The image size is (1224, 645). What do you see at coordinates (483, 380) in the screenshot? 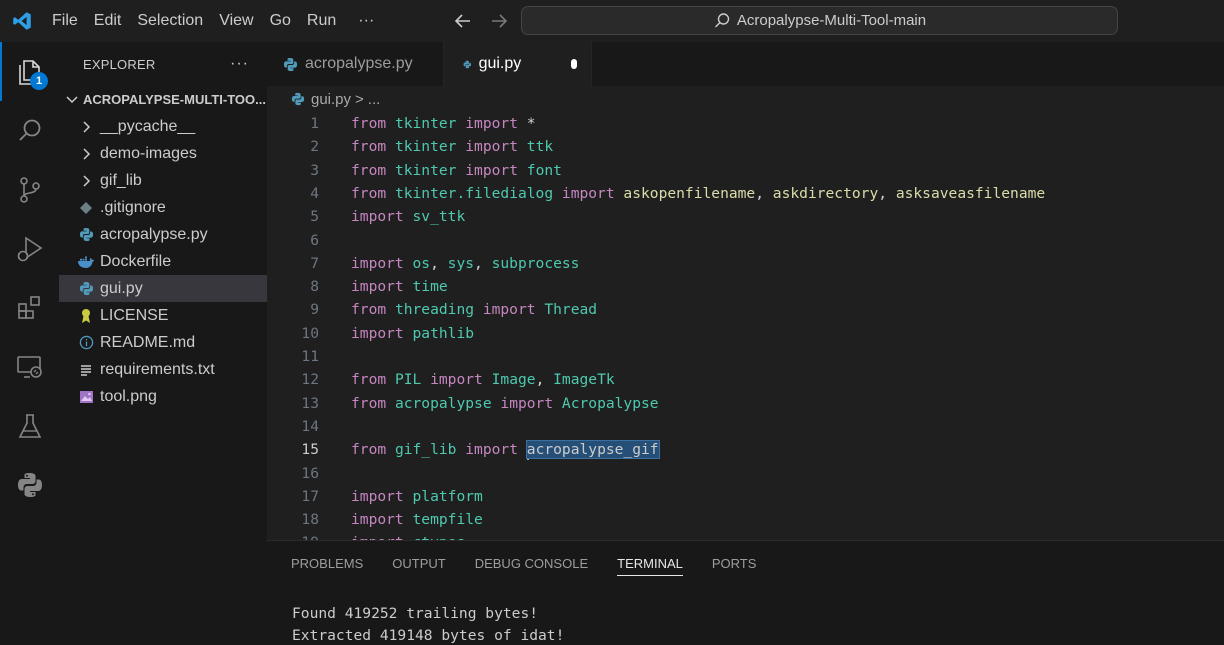
I see `code-text: from PIL import Image, ImageTk` at bounding box center [483, 380].